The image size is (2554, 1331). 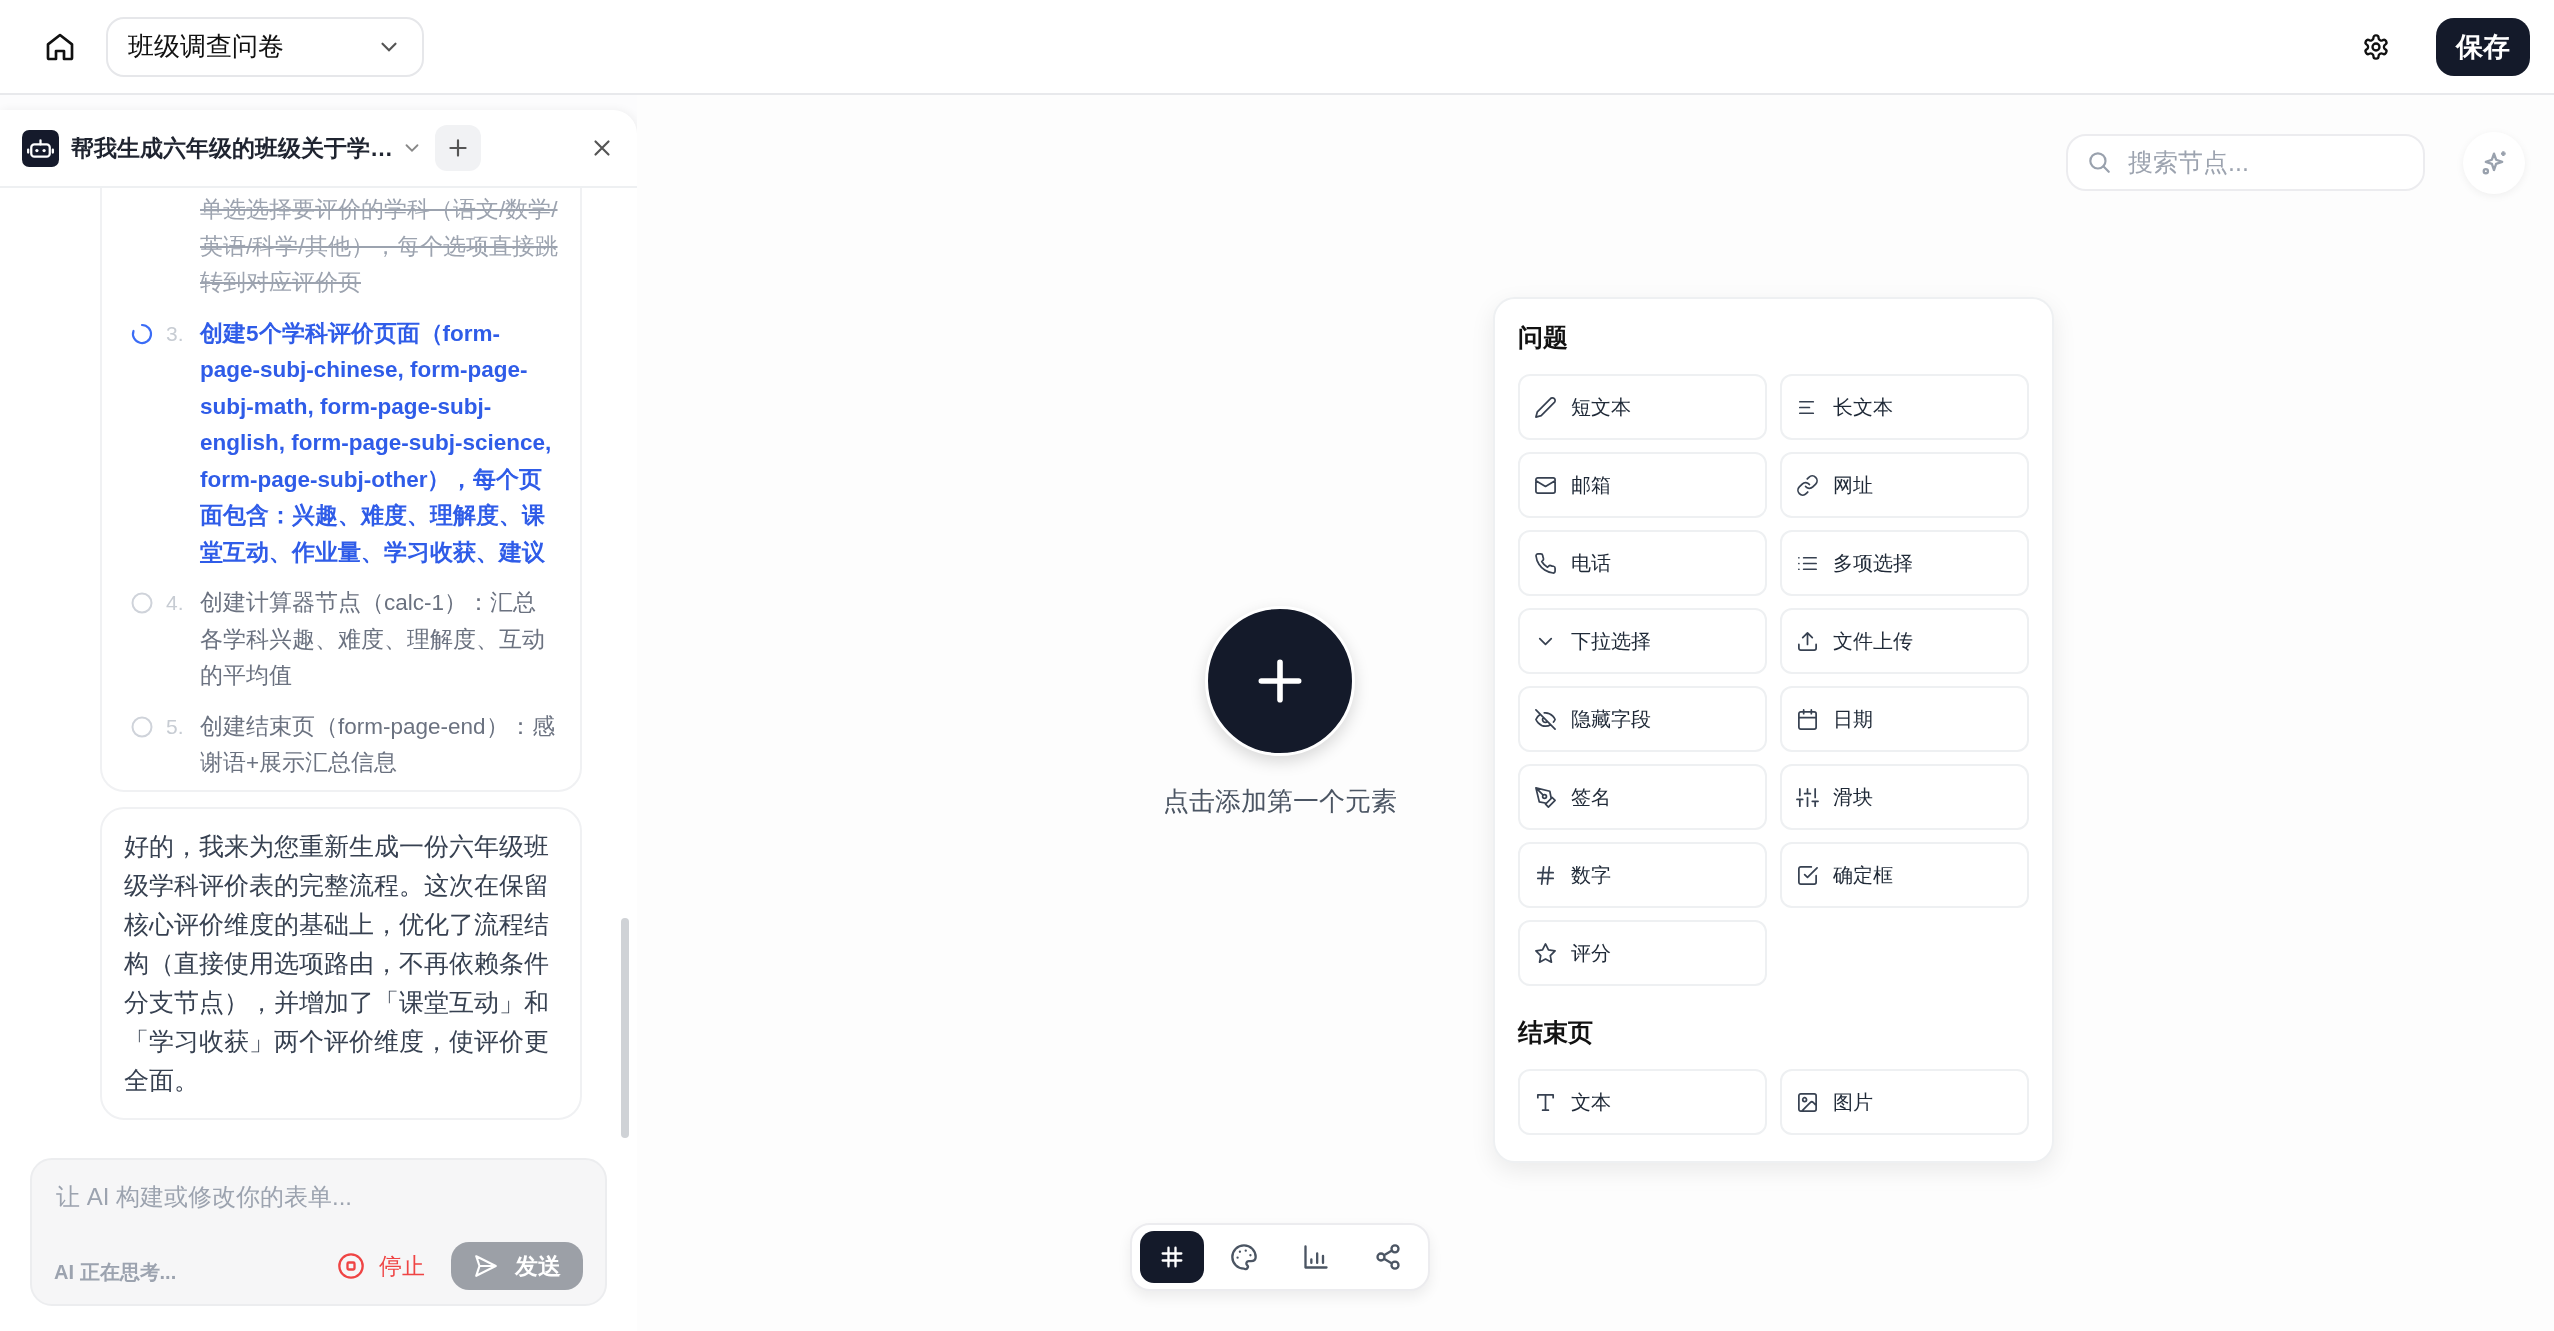 What do you see at coordinates (1172, 1257) in the screenshot?
I see `grid-tool` at bounding box center [1172, 1257].